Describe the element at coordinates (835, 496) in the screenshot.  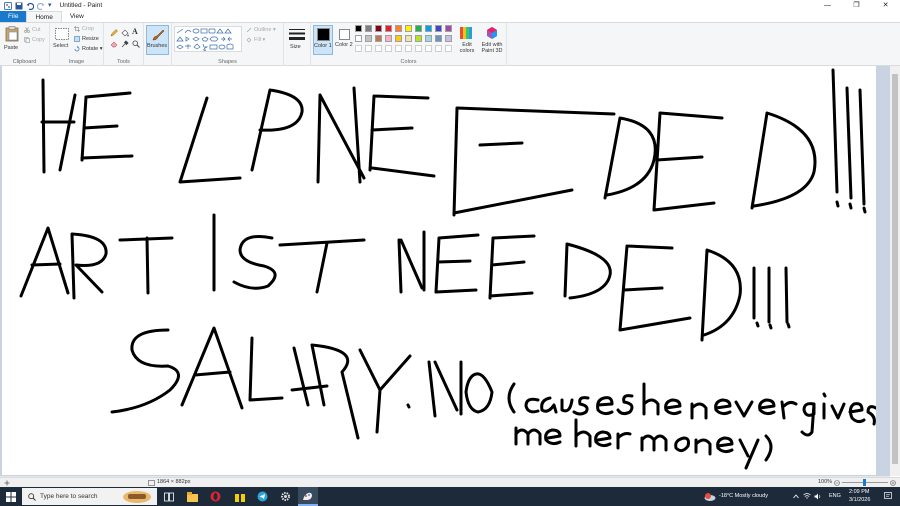
I see `language-indicator: ENG` at that location.